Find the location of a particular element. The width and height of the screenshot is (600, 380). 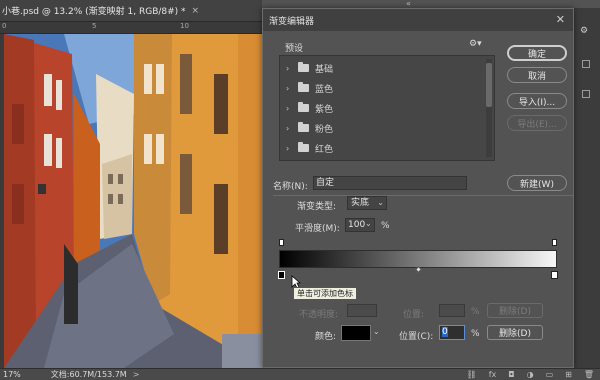

preset-folder-purple: › 紫色 is located at coordinates (382, 108).